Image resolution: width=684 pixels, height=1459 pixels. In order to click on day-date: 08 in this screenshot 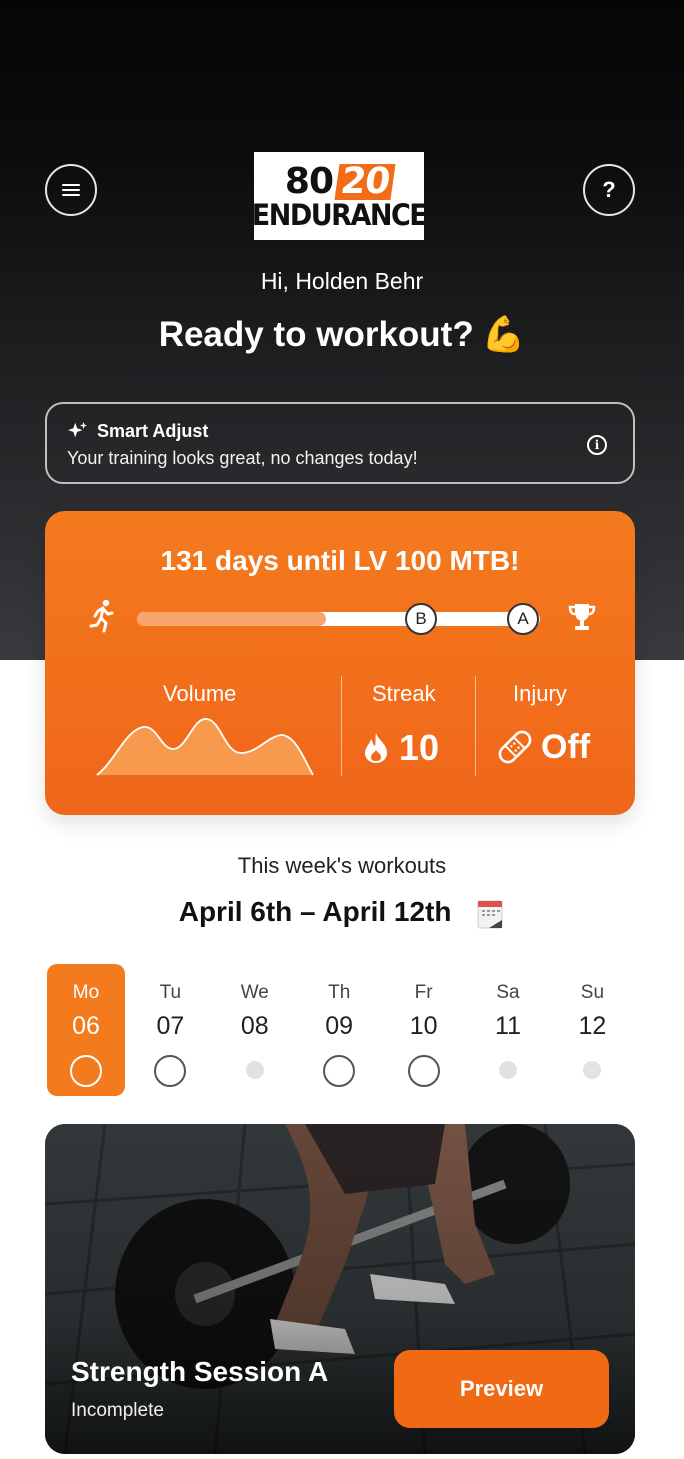, I will do `click(254, 1026)`.